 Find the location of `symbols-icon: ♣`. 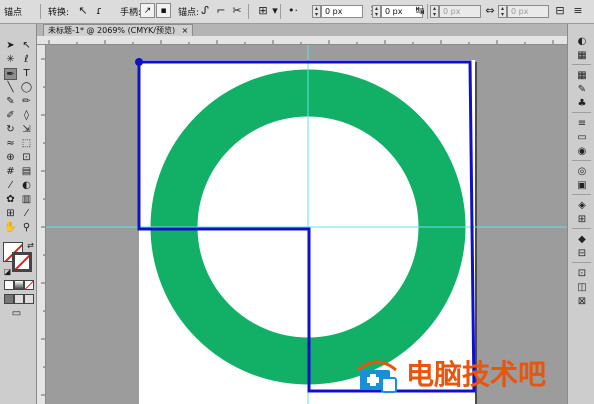

symbols-icon: ♣ is located at coordinates (582, 104).